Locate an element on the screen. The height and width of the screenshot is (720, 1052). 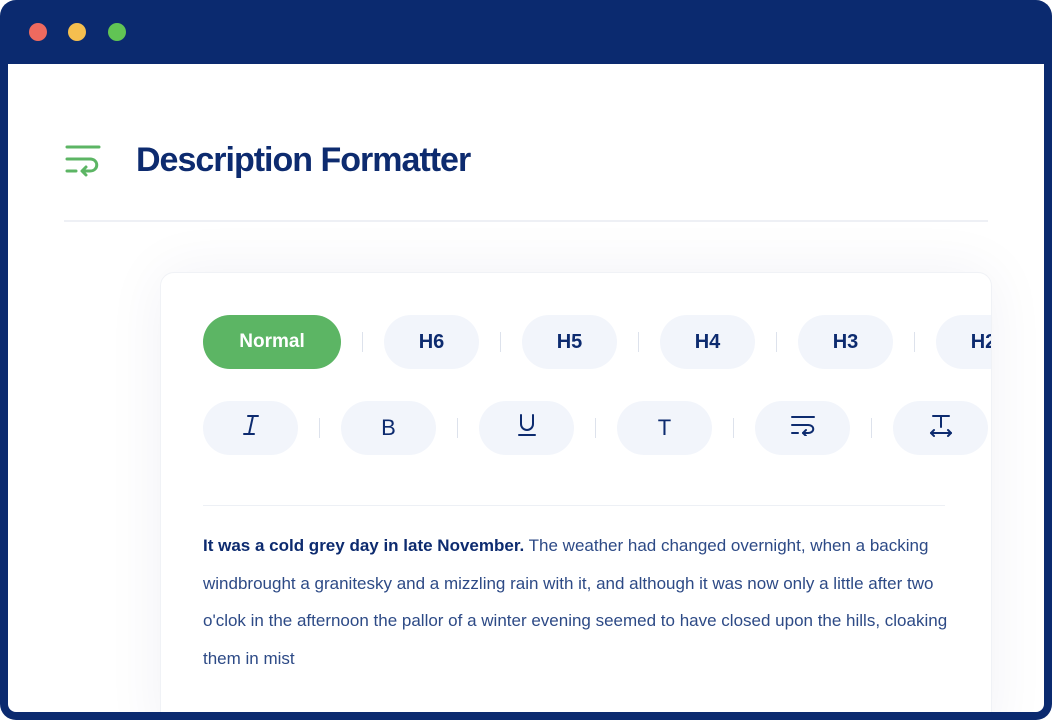
underline-button is located at coordinates (526, 428).